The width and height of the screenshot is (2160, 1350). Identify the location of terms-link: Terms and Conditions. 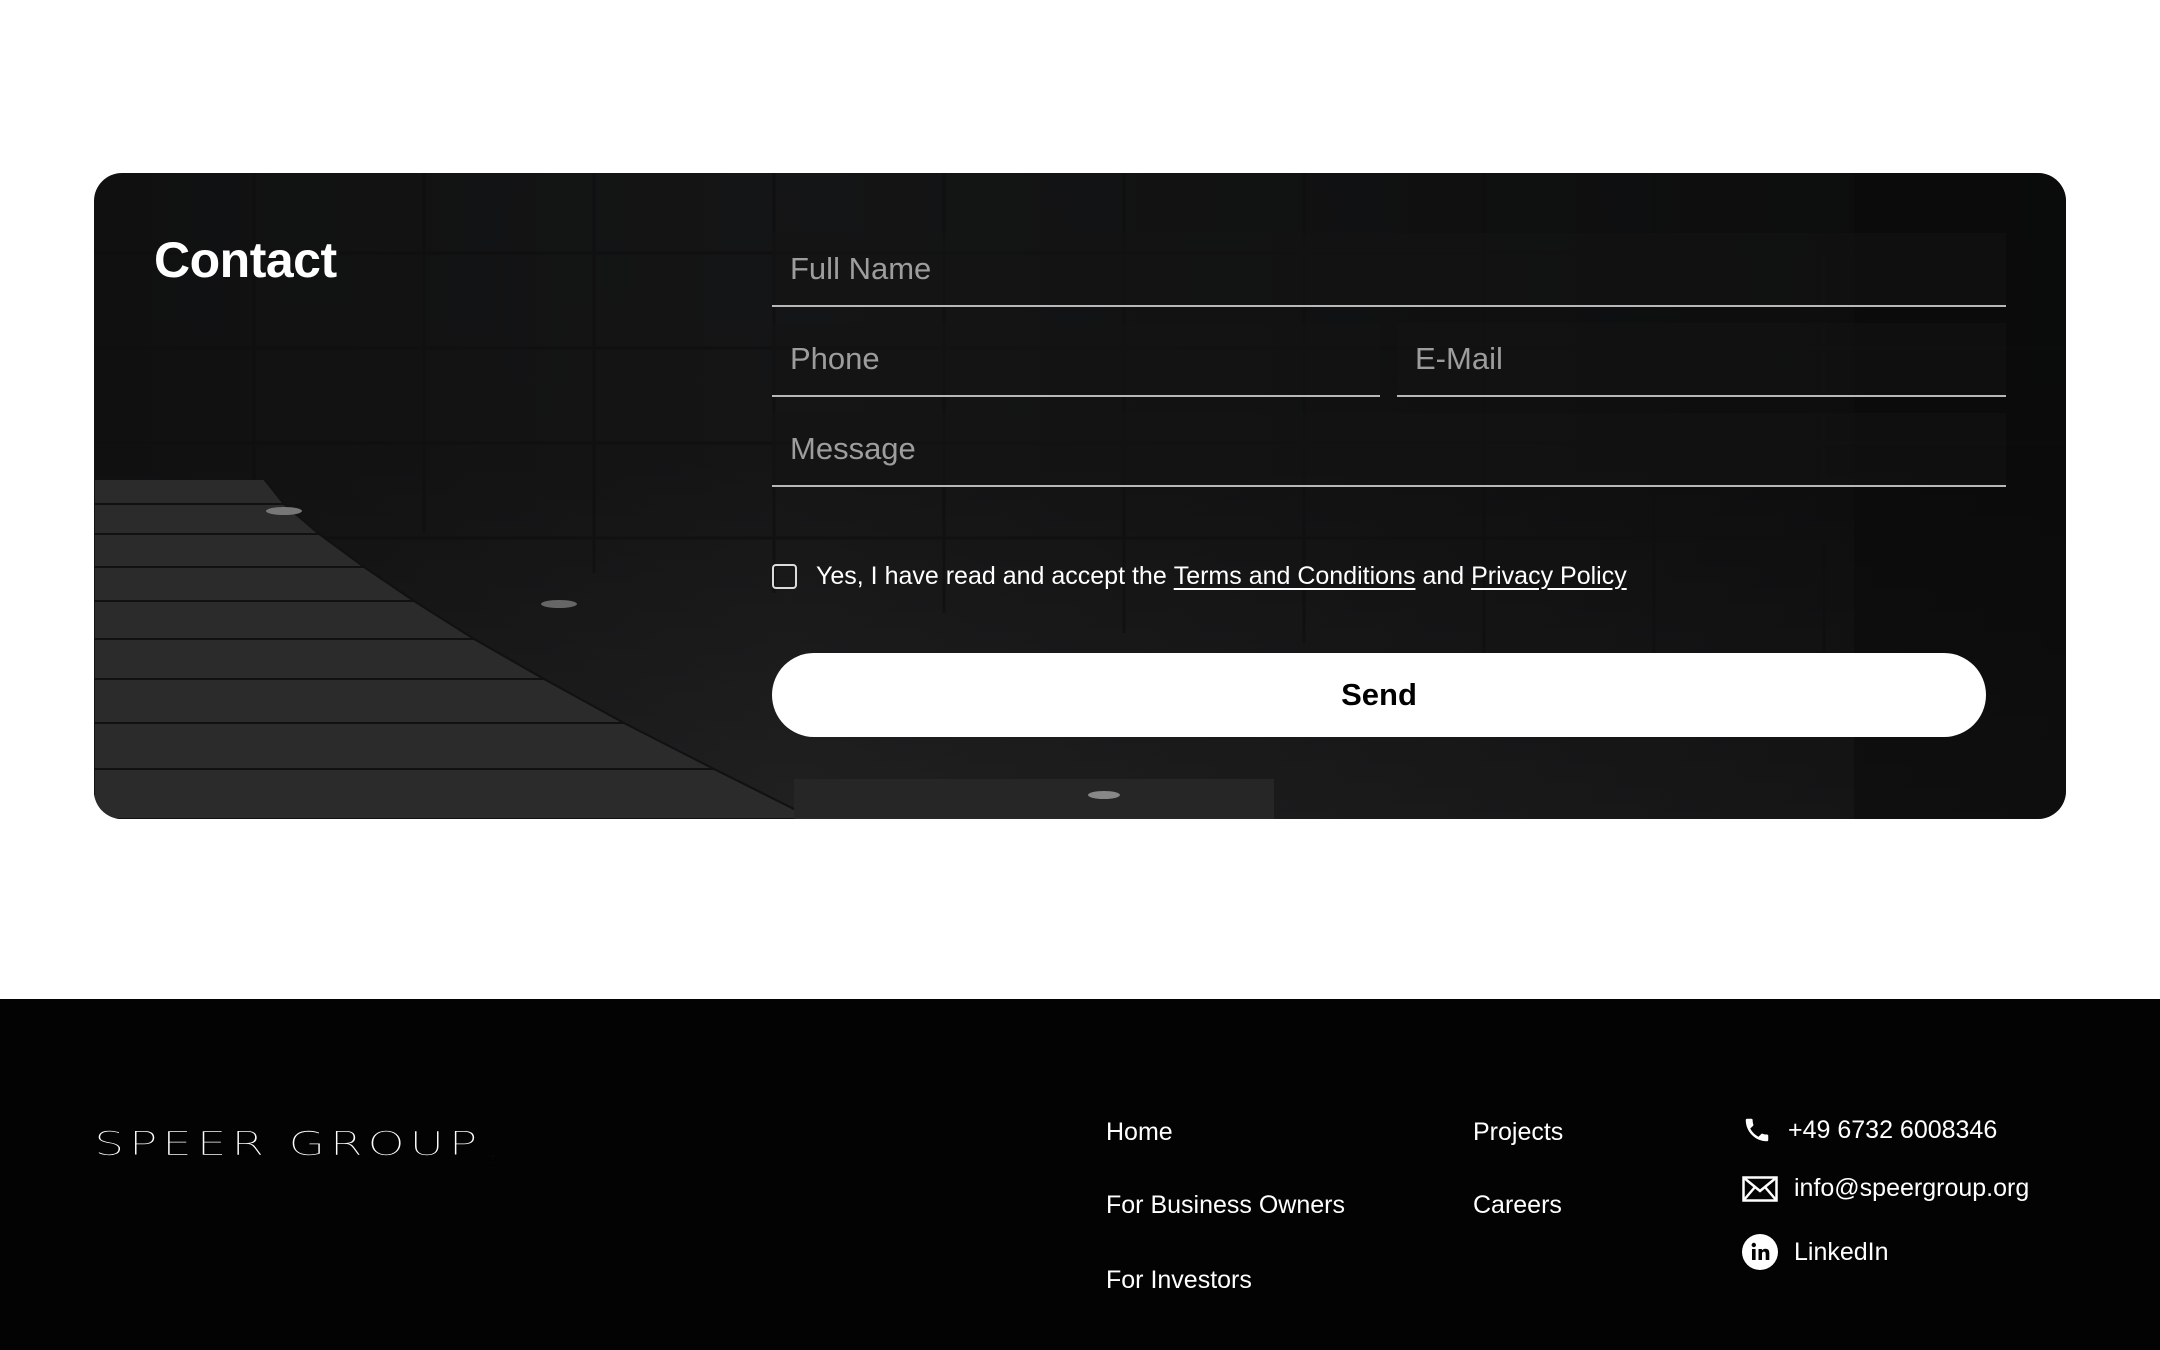
(1295, 576).